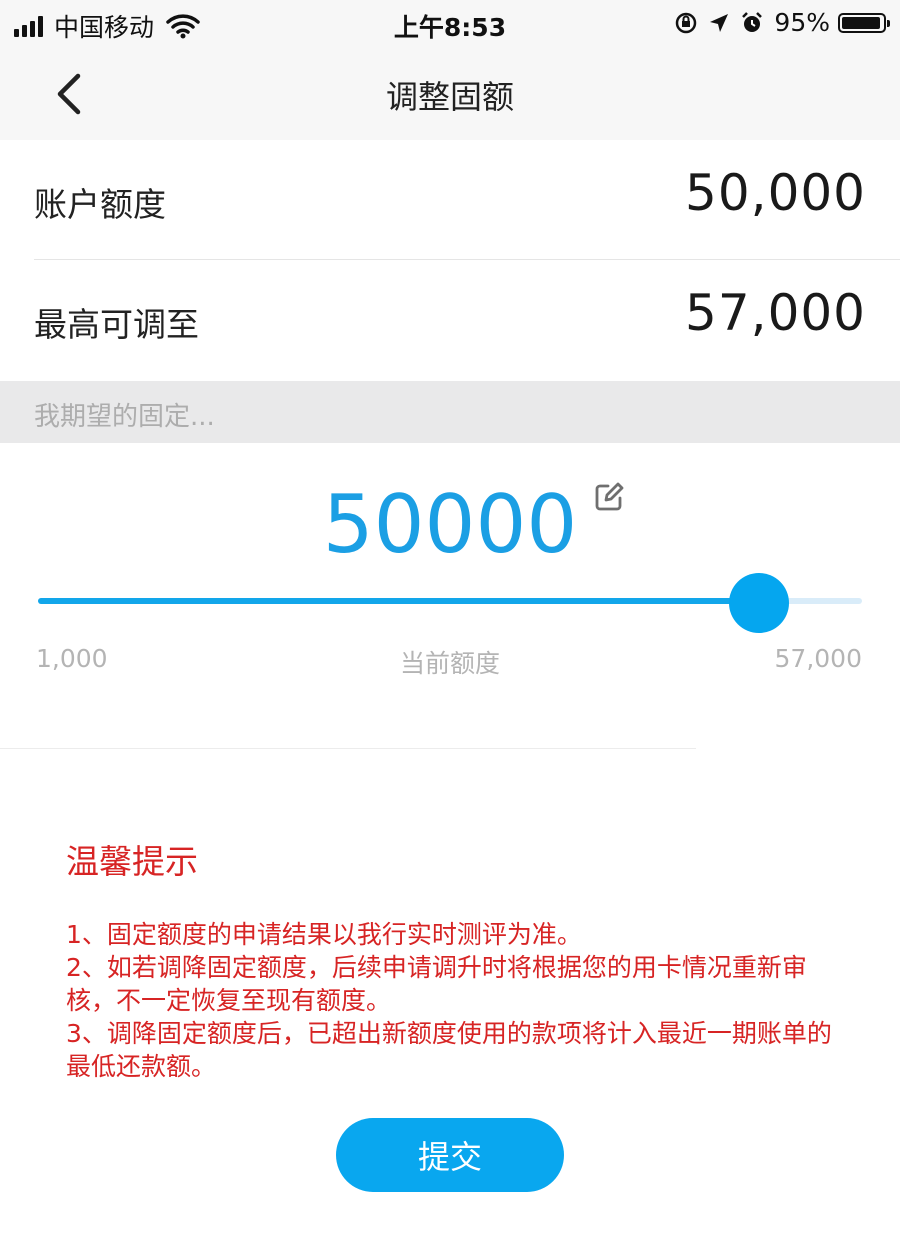 This screenshot has width=900, height=1260. What do you see at coordinates (759, 603) in the screenshot?
I see `limit-slider-thumb` at bounding box center [759, 603].